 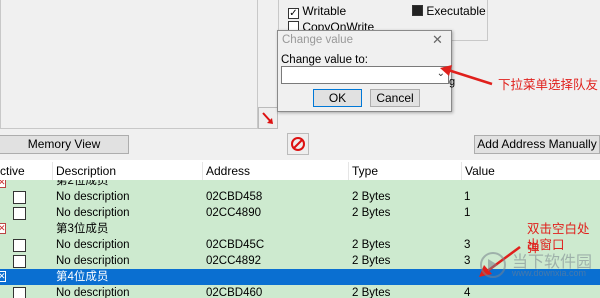 I want to click on row-address: 02CC4892, so click(x=233, y=261).